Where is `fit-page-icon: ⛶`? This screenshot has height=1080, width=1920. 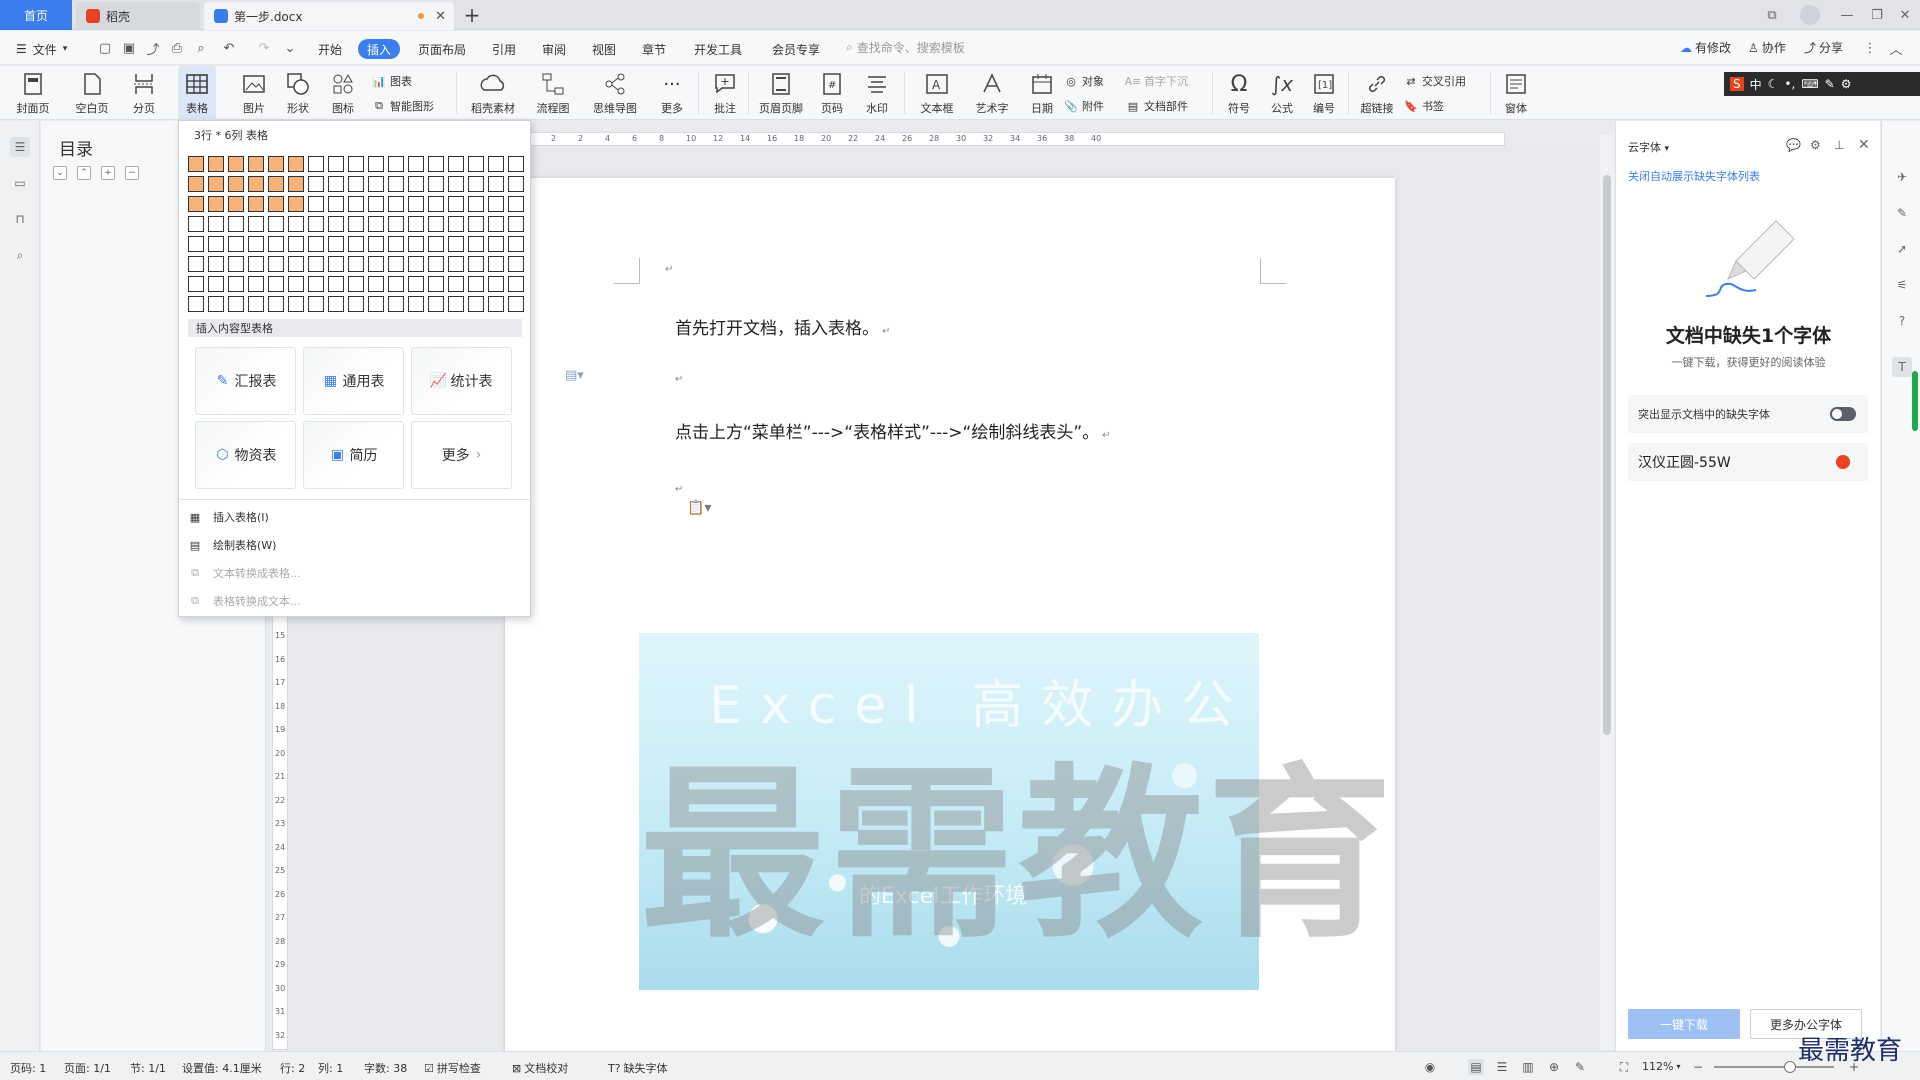 fit-page-icon: ⛶ is located at coordinates (1624, 1067).